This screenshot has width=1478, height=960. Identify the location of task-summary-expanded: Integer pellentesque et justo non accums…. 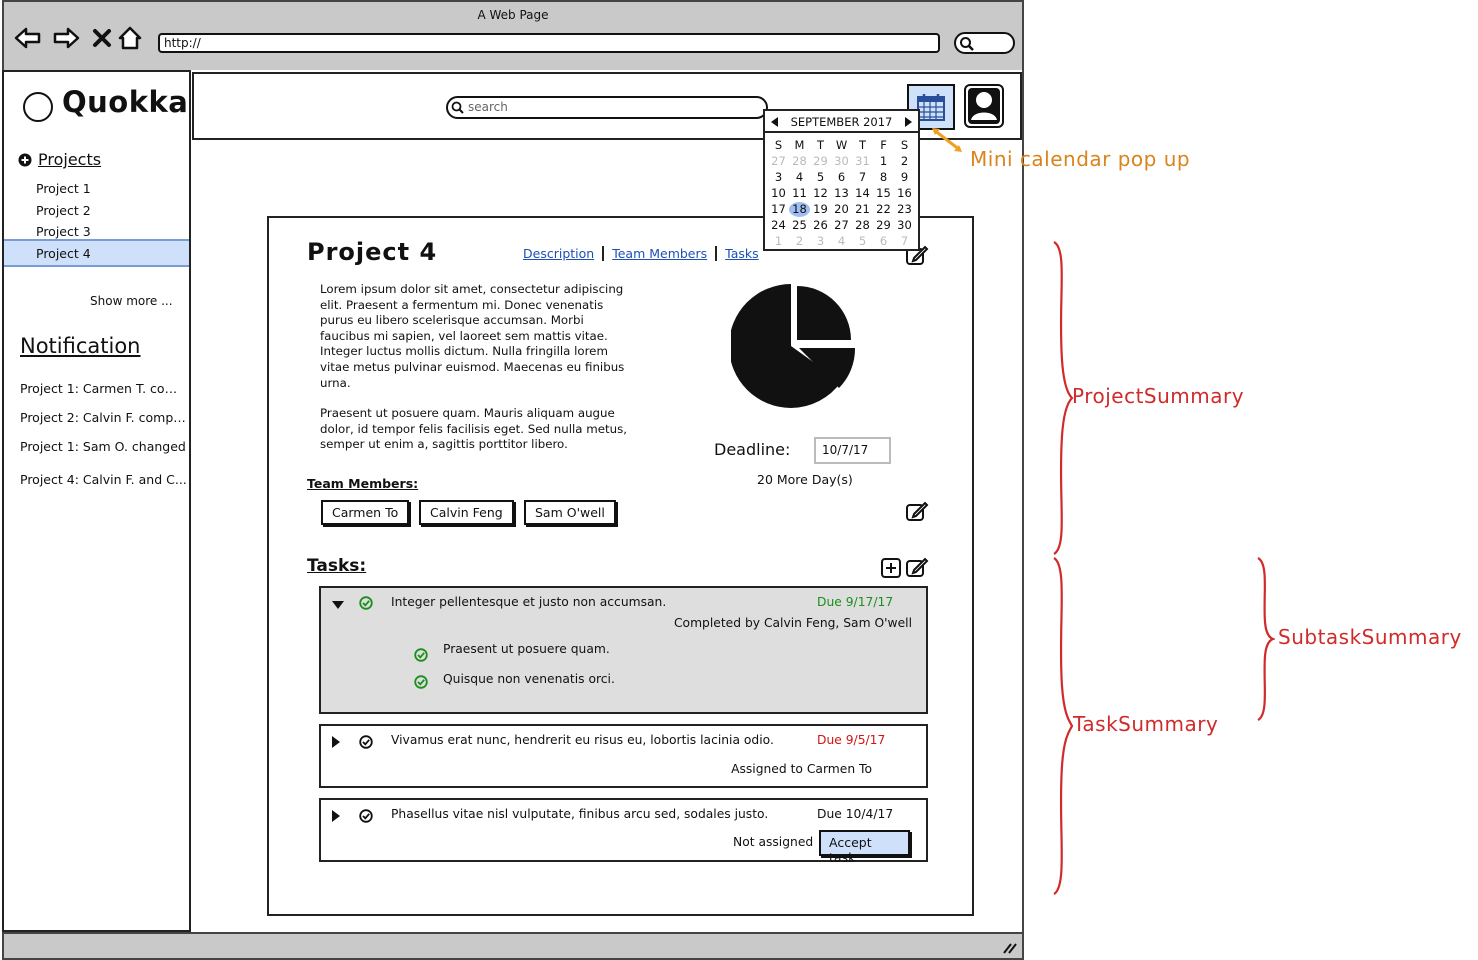
(623, 650).